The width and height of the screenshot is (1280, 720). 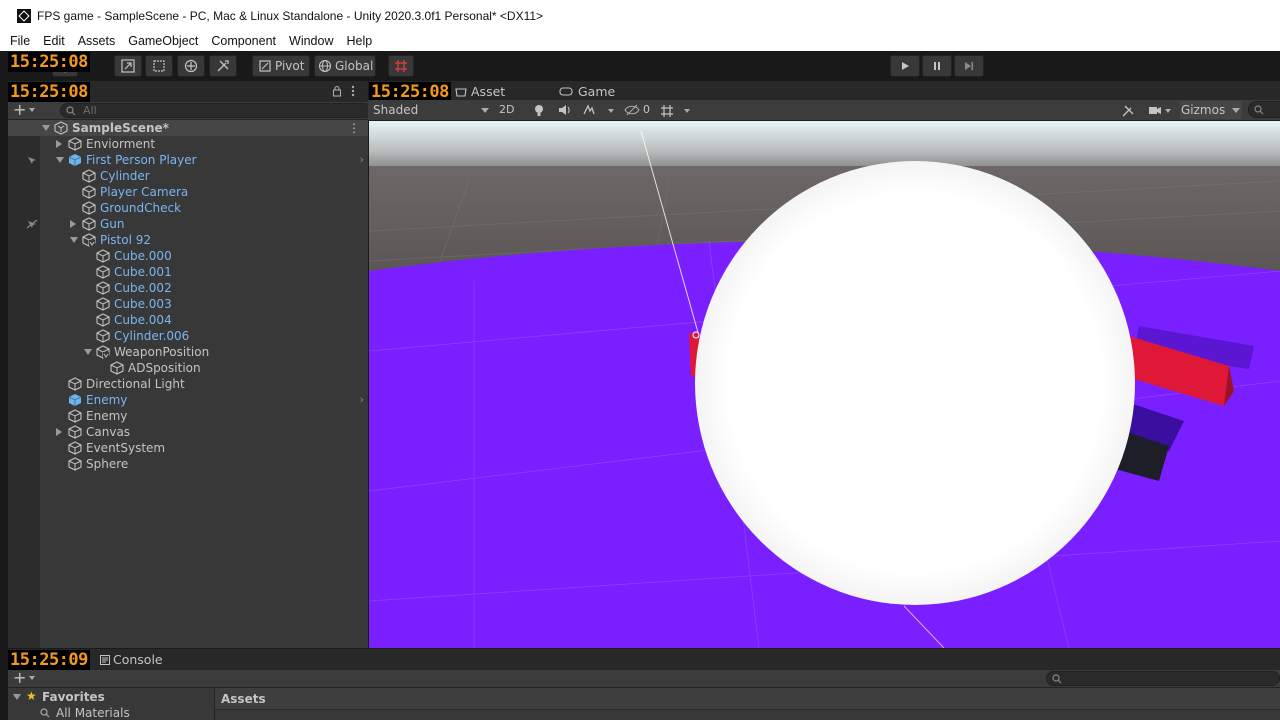 What do you see at coordinates (281, 66) in the screenshot?
I see `pivot-toggle: Pivot` at bounding box center [281, 66].